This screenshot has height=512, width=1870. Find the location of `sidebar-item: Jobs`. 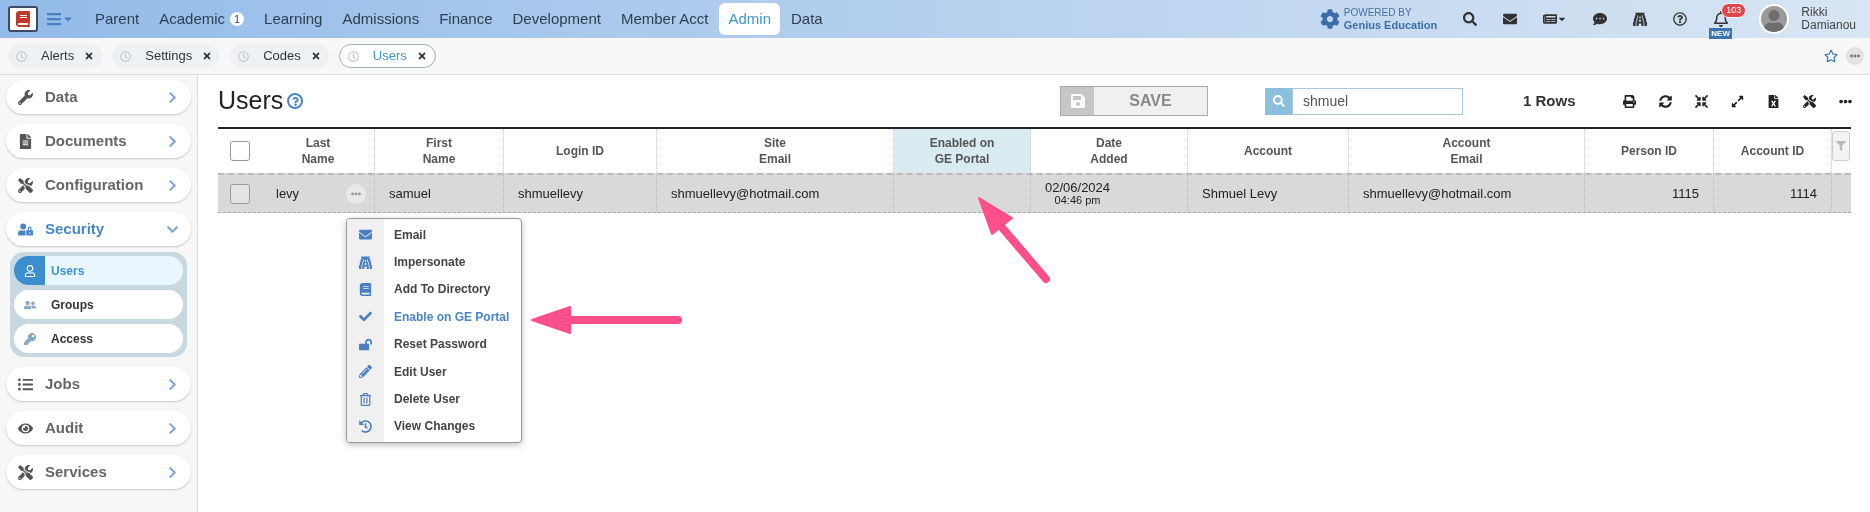

sidebar-item: Jobs is located at coordinates (98, 384).